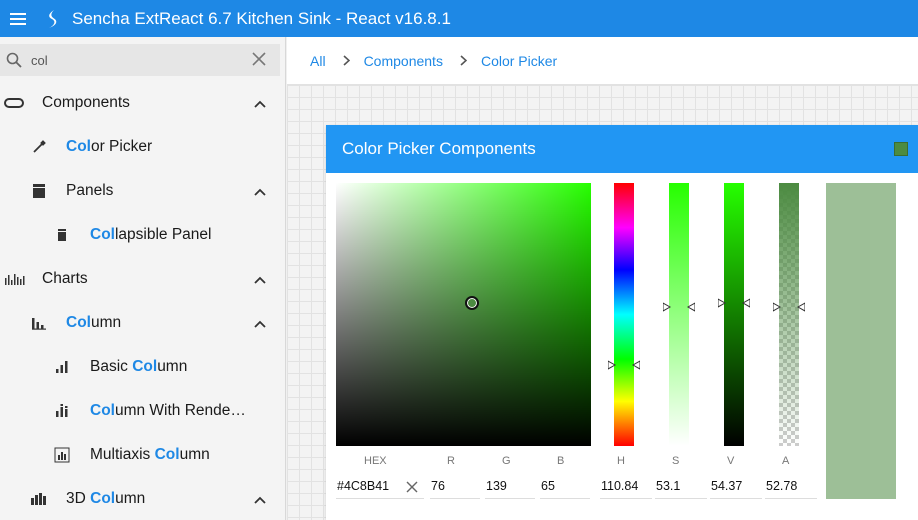  I want to click on color-preview, so click(861, 341).